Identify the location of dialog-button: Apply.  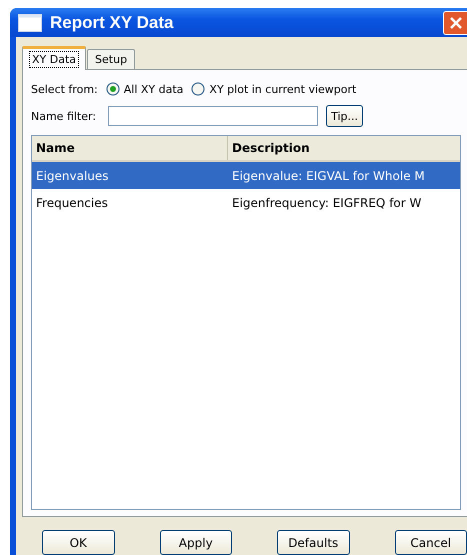
(196, 542).